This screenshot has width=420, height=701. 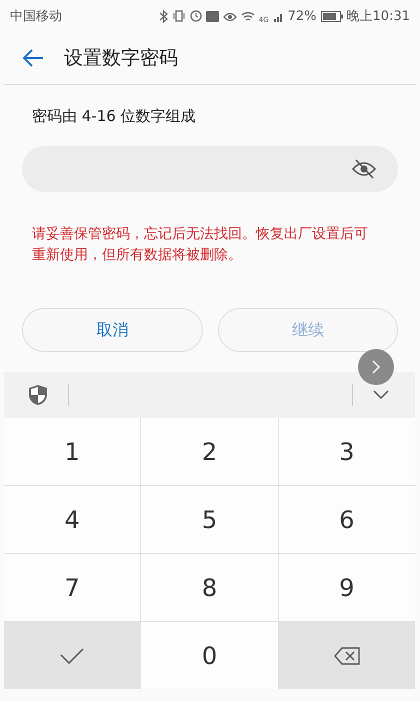 I want to click on bluetooth-icon, so click(x=163, y=16).